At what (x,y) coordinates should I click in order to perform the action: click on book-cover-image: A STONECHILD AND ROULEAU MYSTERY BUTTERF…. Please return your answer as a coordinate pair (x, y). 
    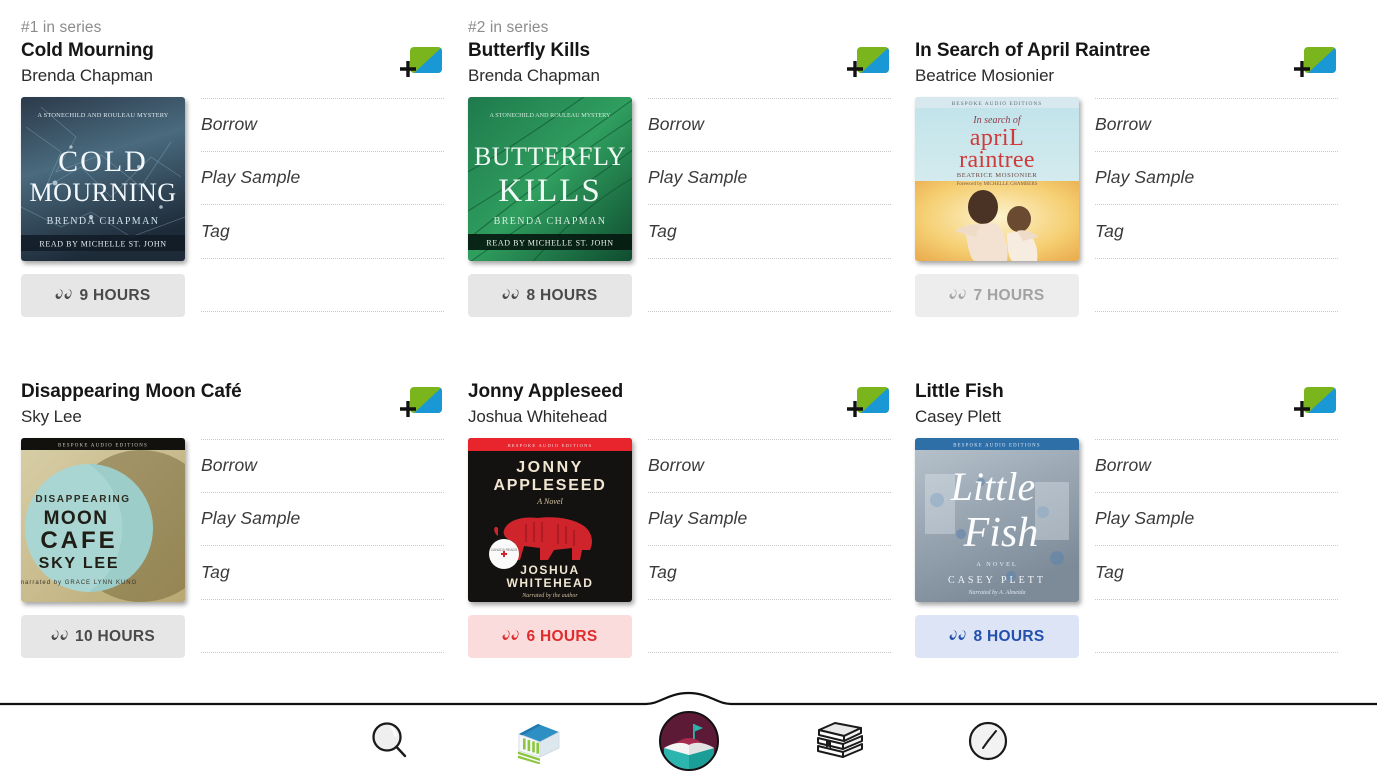
    Looking at the image, I should click on (550, 179).